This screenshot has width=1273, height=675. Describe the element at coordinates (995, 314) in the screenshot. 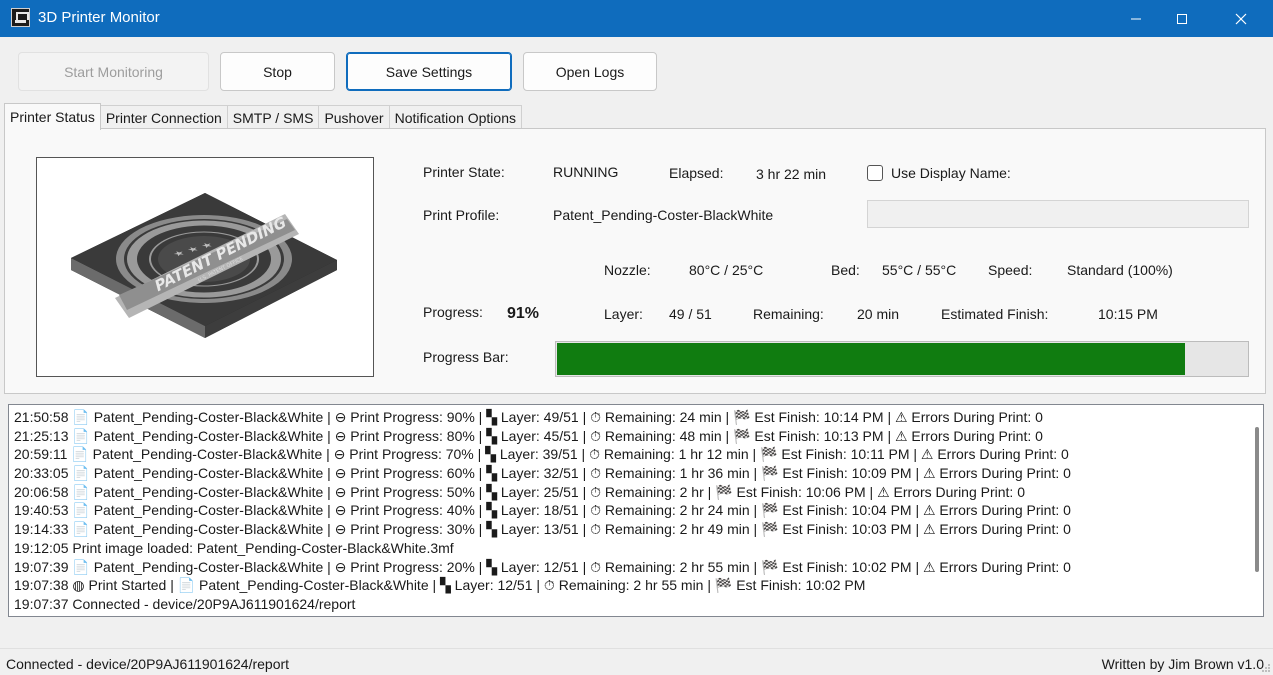

I see `estimated-finish-label: Estimated Finish:` at that location.